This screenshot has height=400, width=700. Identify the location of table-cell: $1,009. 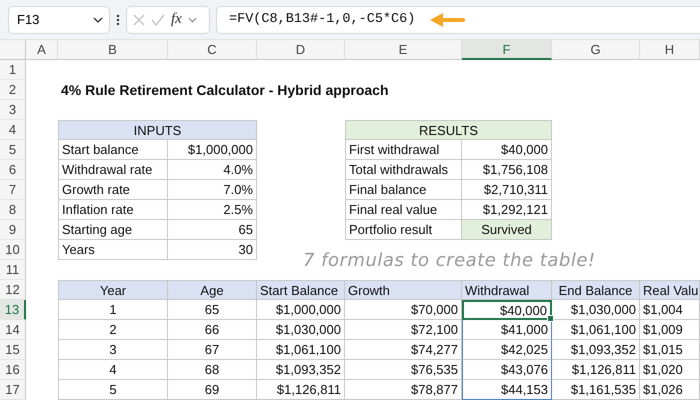
(670, 330).